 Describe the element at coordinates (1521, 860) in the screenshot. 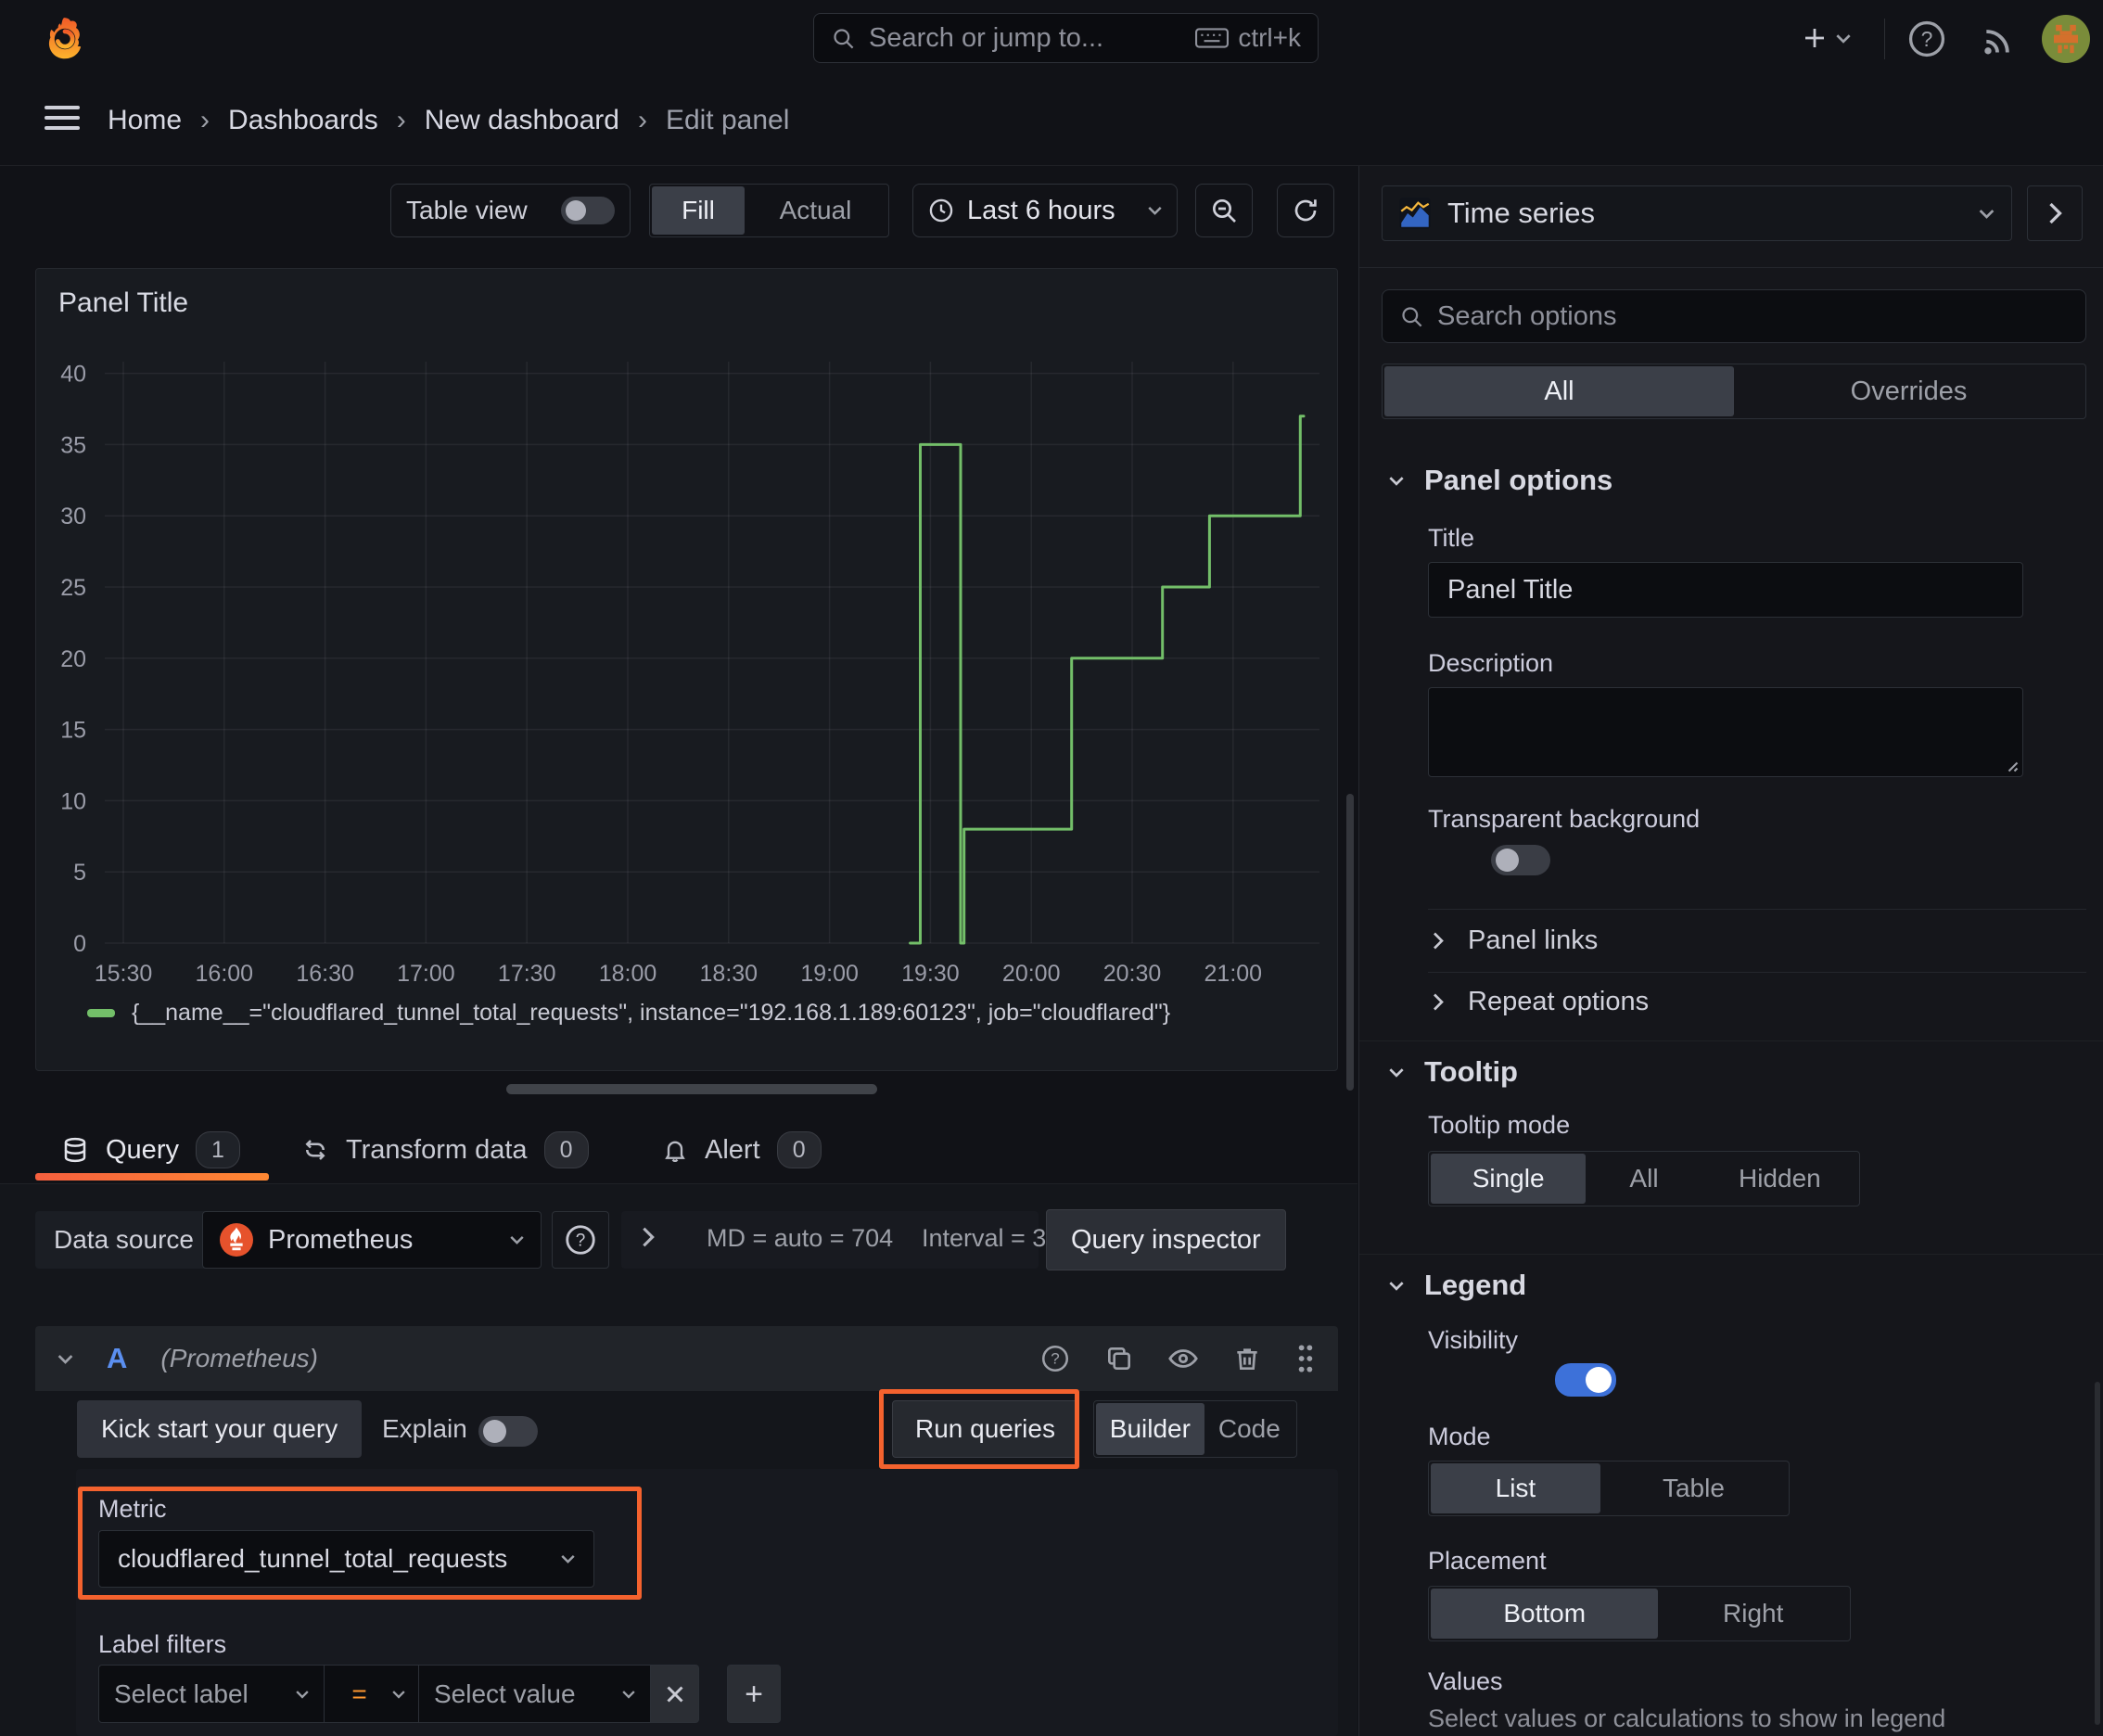

I see `transparent-background-toggle` at that location.